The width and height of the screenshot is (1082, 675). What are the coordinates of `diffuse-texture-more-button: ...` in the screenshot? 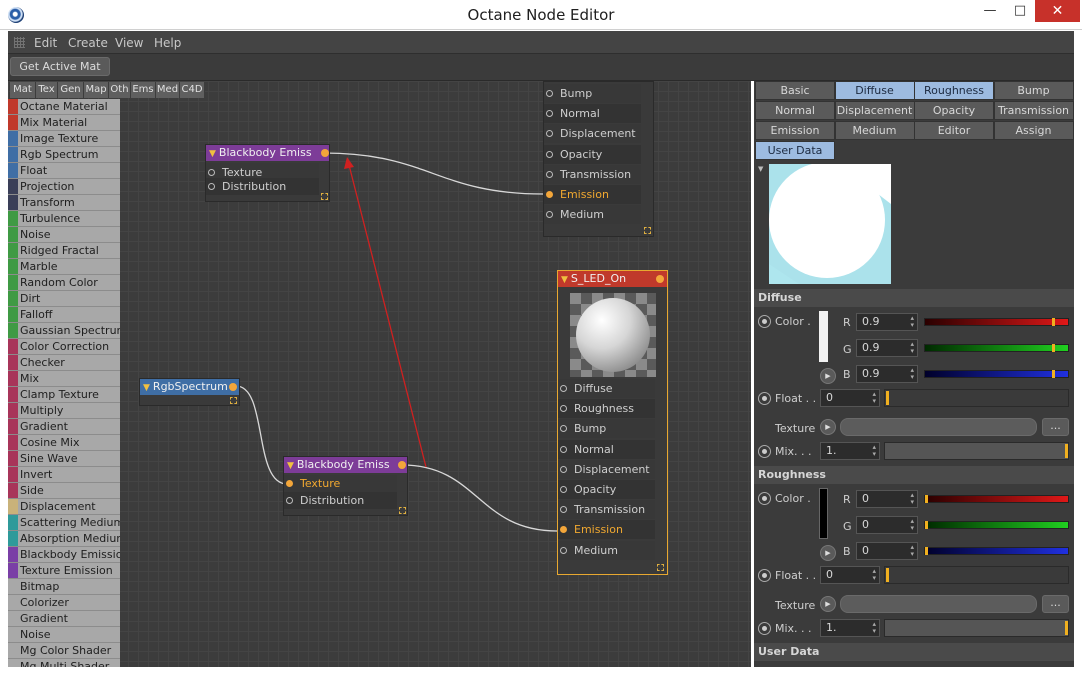 It's located at (1055, 427).